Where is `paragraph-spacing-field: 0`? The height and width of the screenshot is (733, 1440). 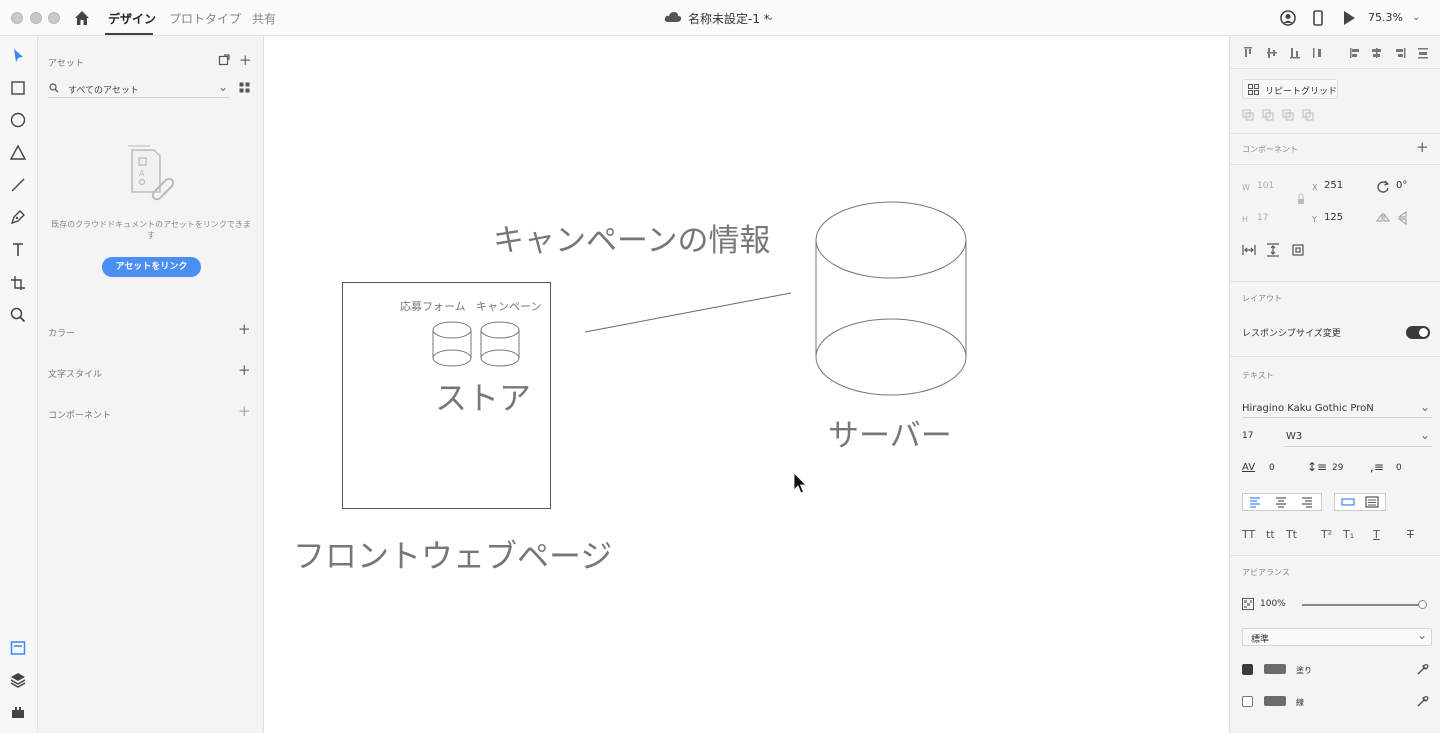 paragraph-spacing-field: 0 is located at coordinates (1399, 468).